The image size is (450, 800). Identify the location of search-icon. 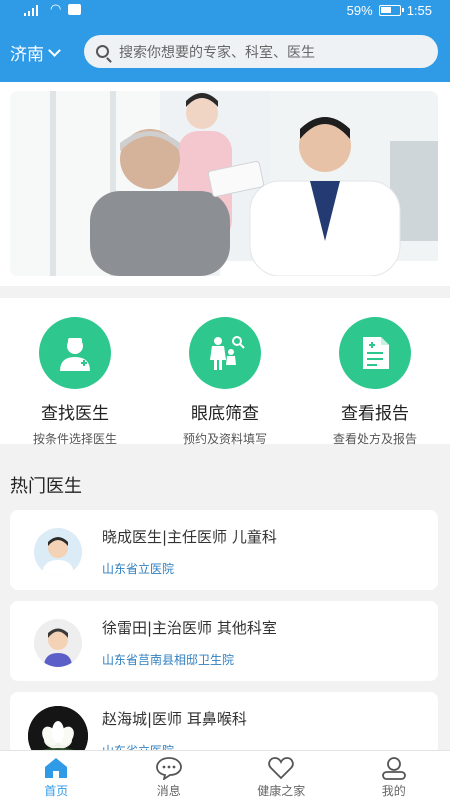
(102, 51).